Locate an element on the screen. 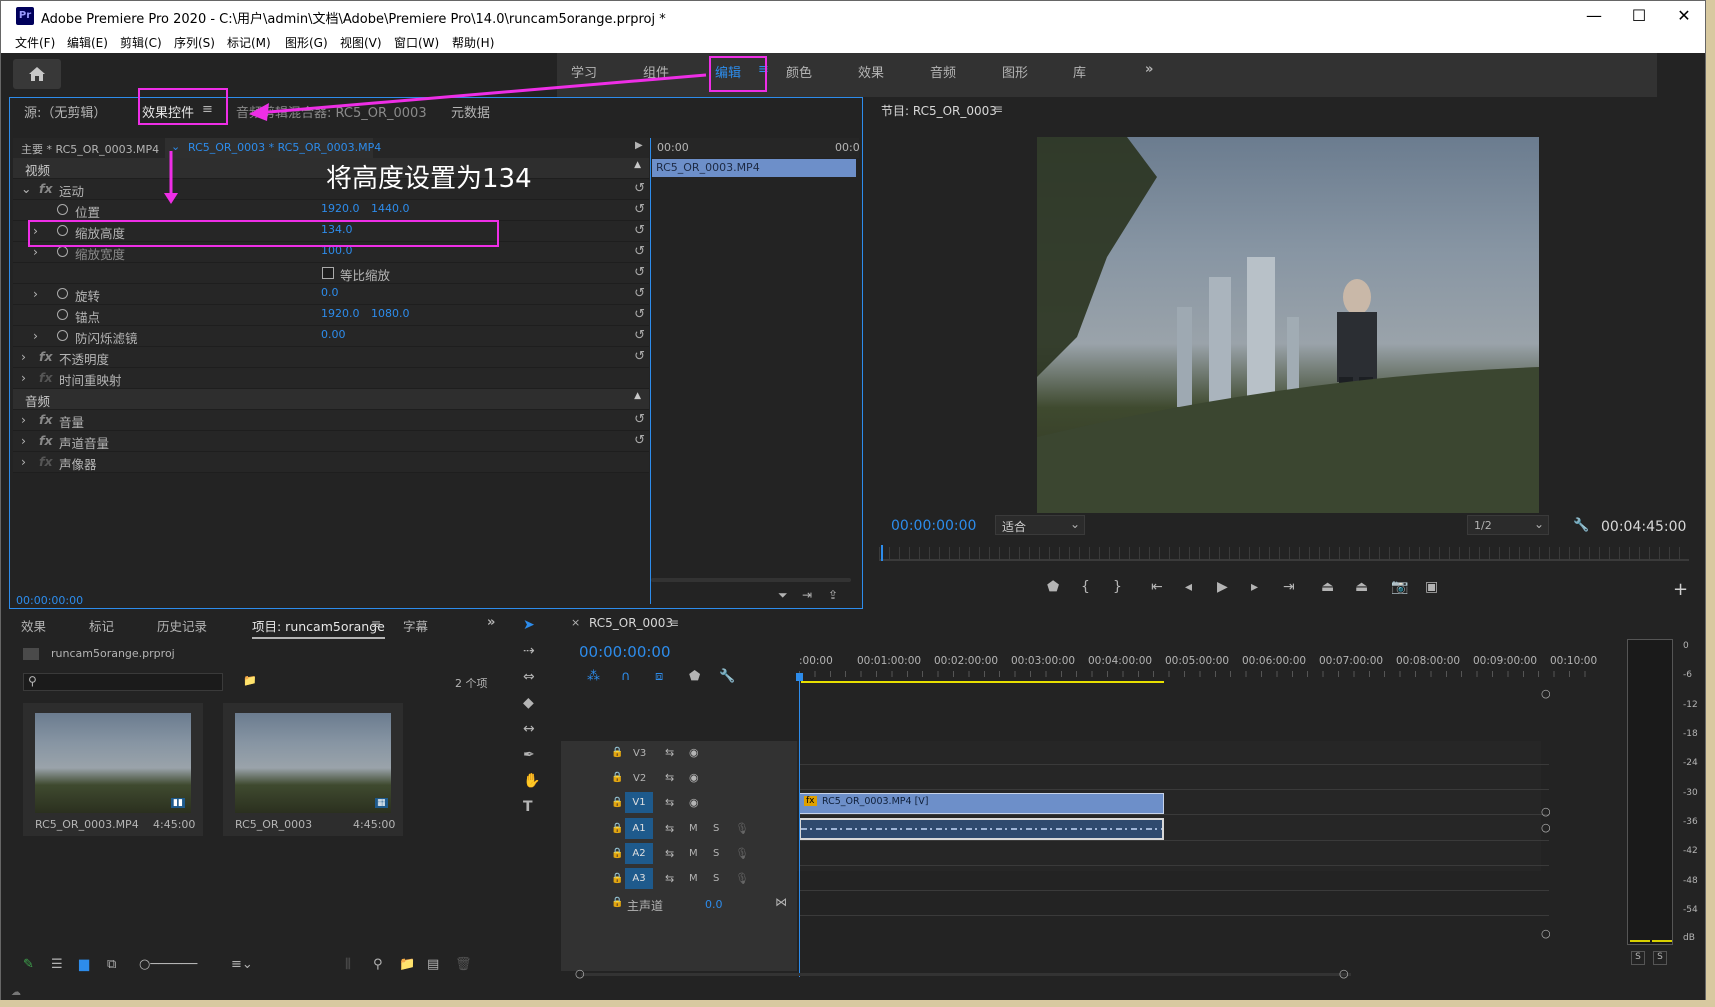  track-select-tool-icon: ⇢ is located at coordinates (529, 651).